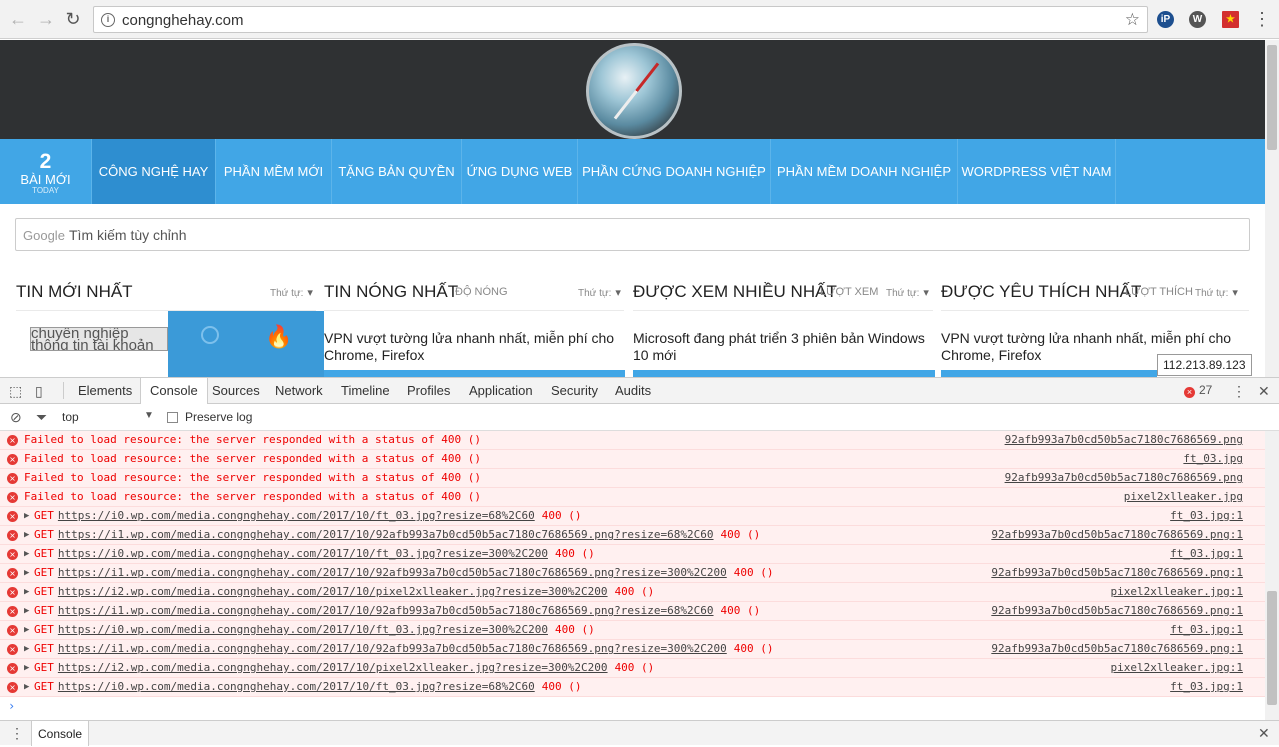  Describe the element at coordinates (105, 391) in the screenshot. I see `tab-elements: Elements` at that location.